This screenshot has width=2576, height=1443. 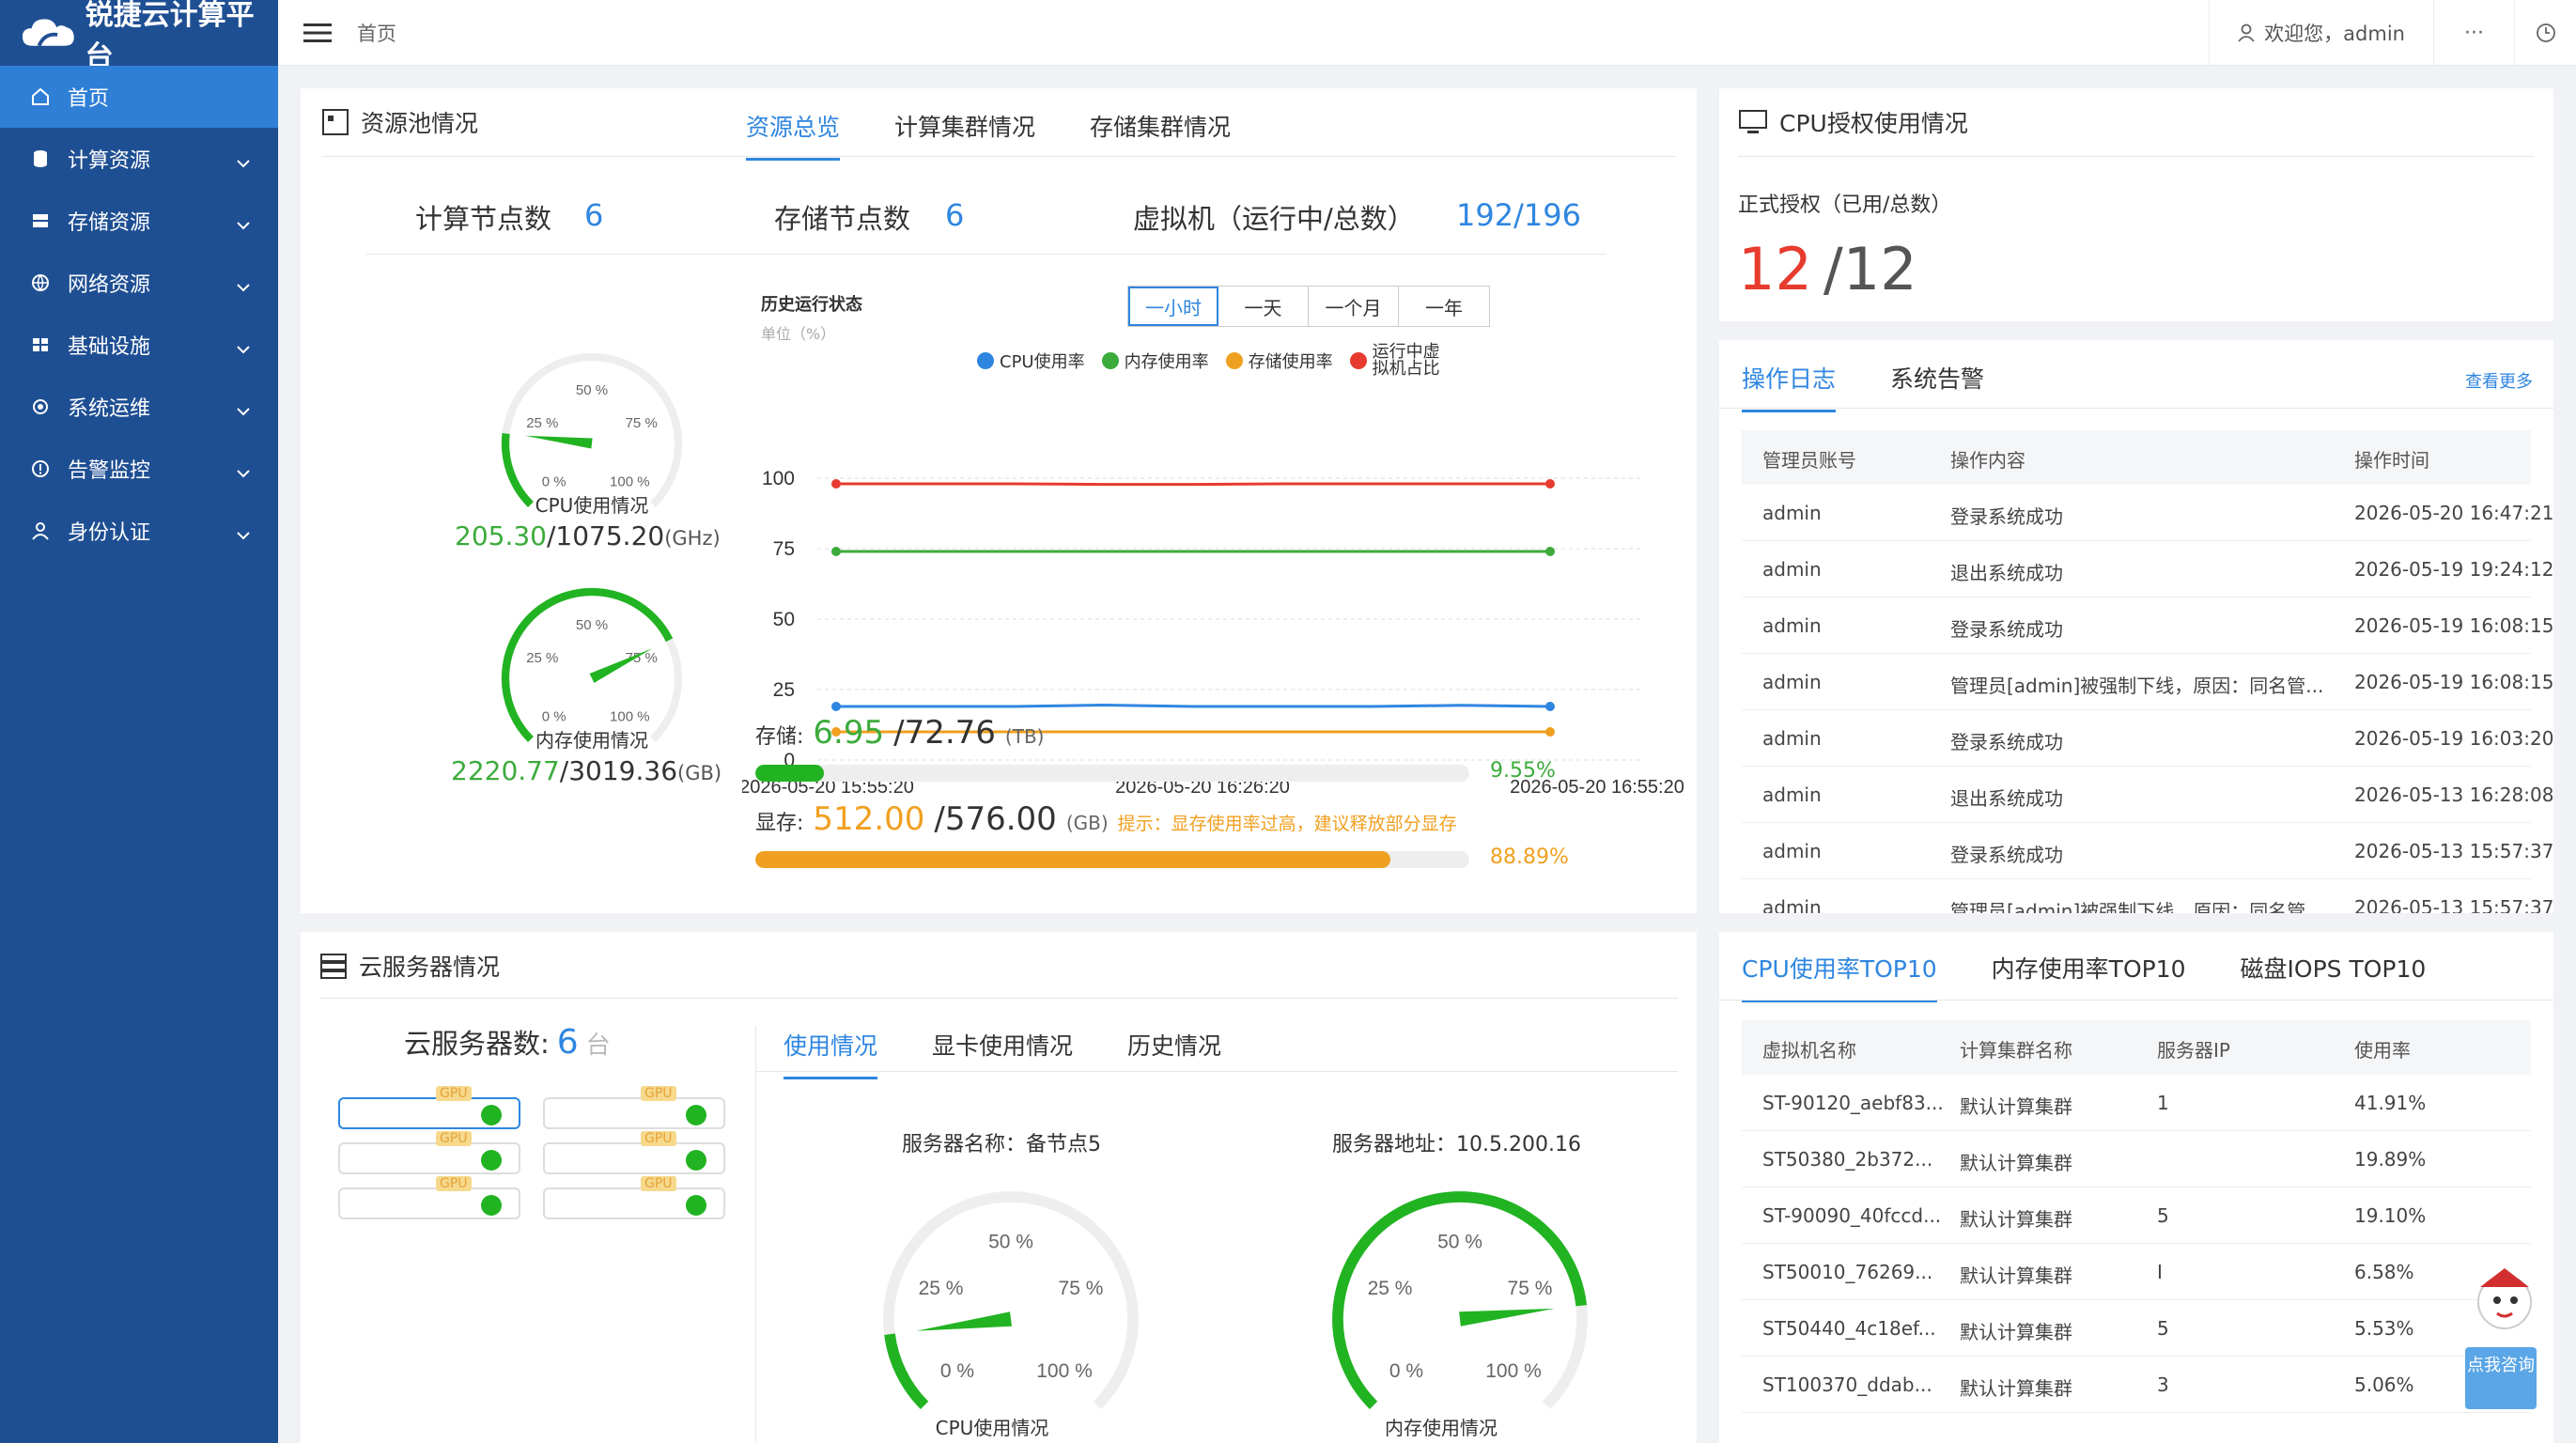 I want to click on vram-hint: 提示：显存使用率过高，建议释放部分显存, so click(x=1287, y=824).